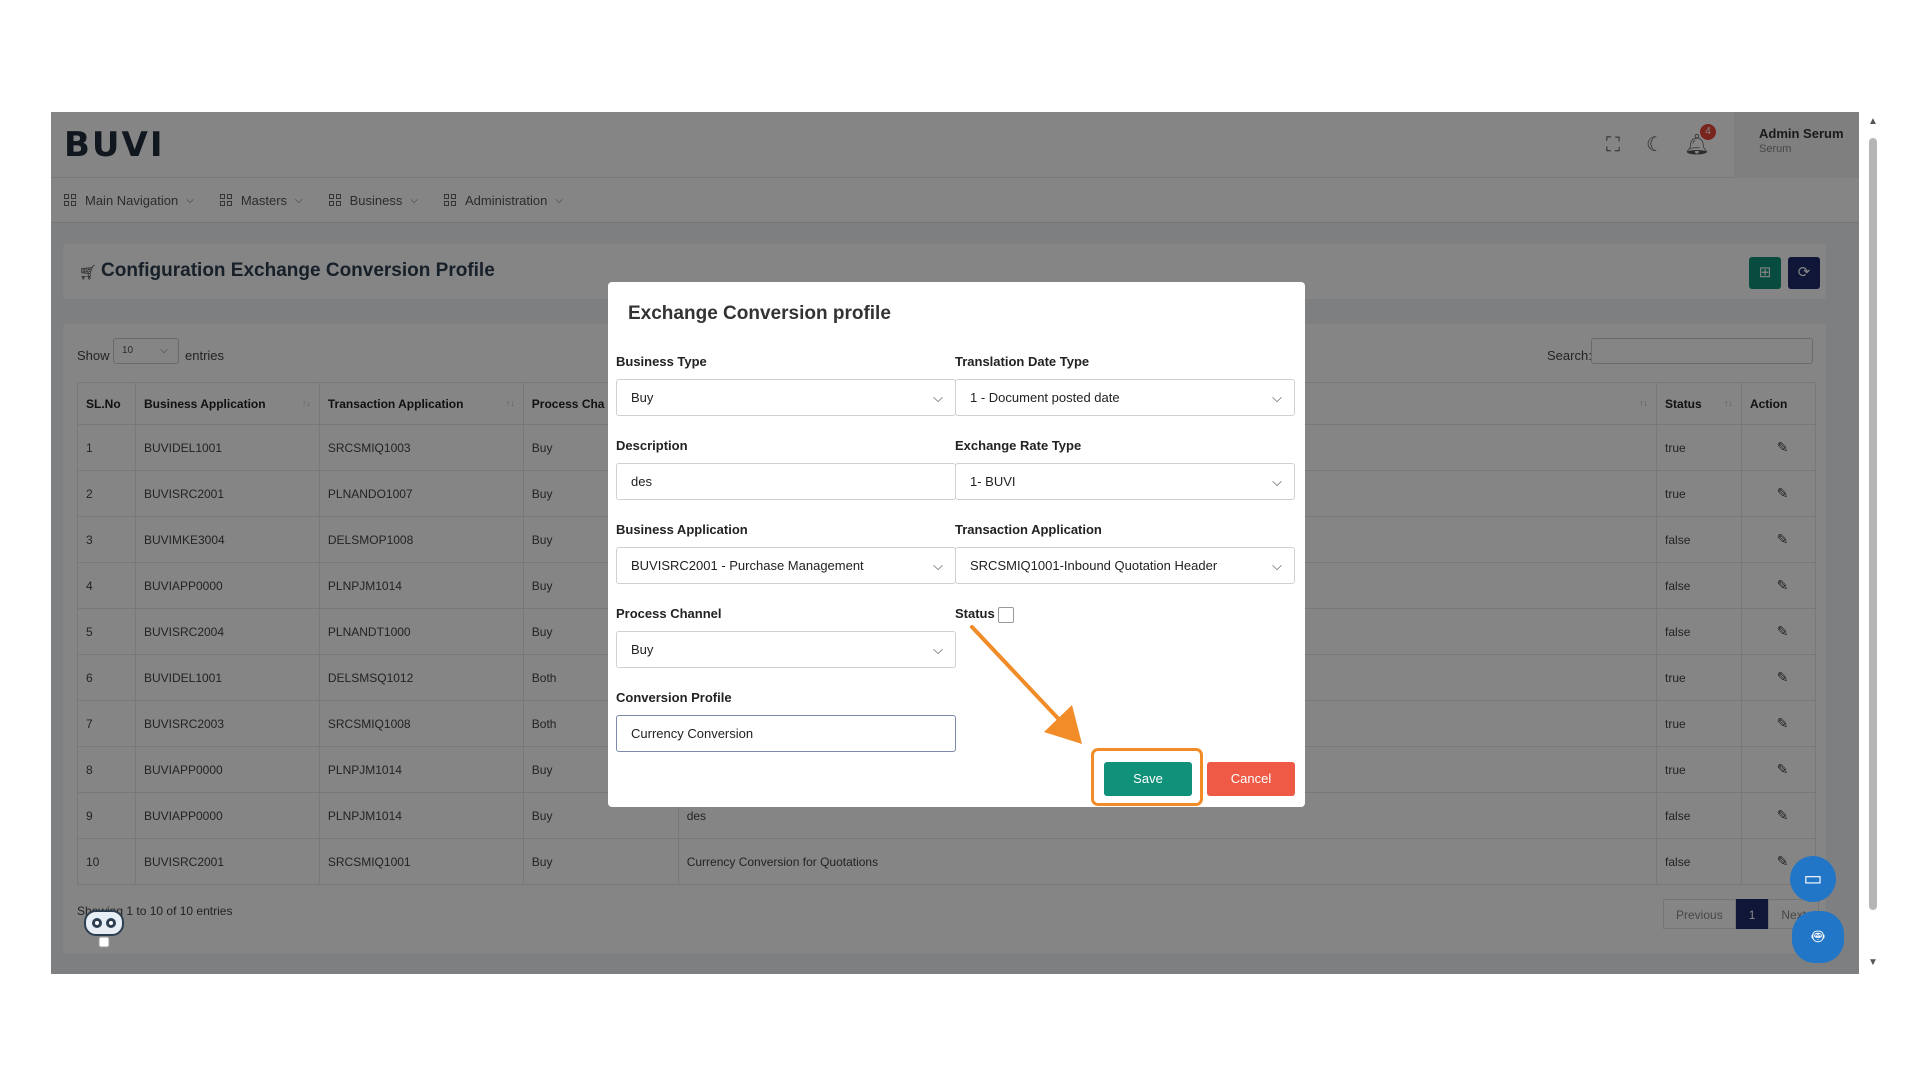 The height and width of the screenshot is (1080, 1920). What do you see at coordinates (661, 361) in the screenshot?
I see `business-type-label: Business Type` at bounding box center [661, 361].